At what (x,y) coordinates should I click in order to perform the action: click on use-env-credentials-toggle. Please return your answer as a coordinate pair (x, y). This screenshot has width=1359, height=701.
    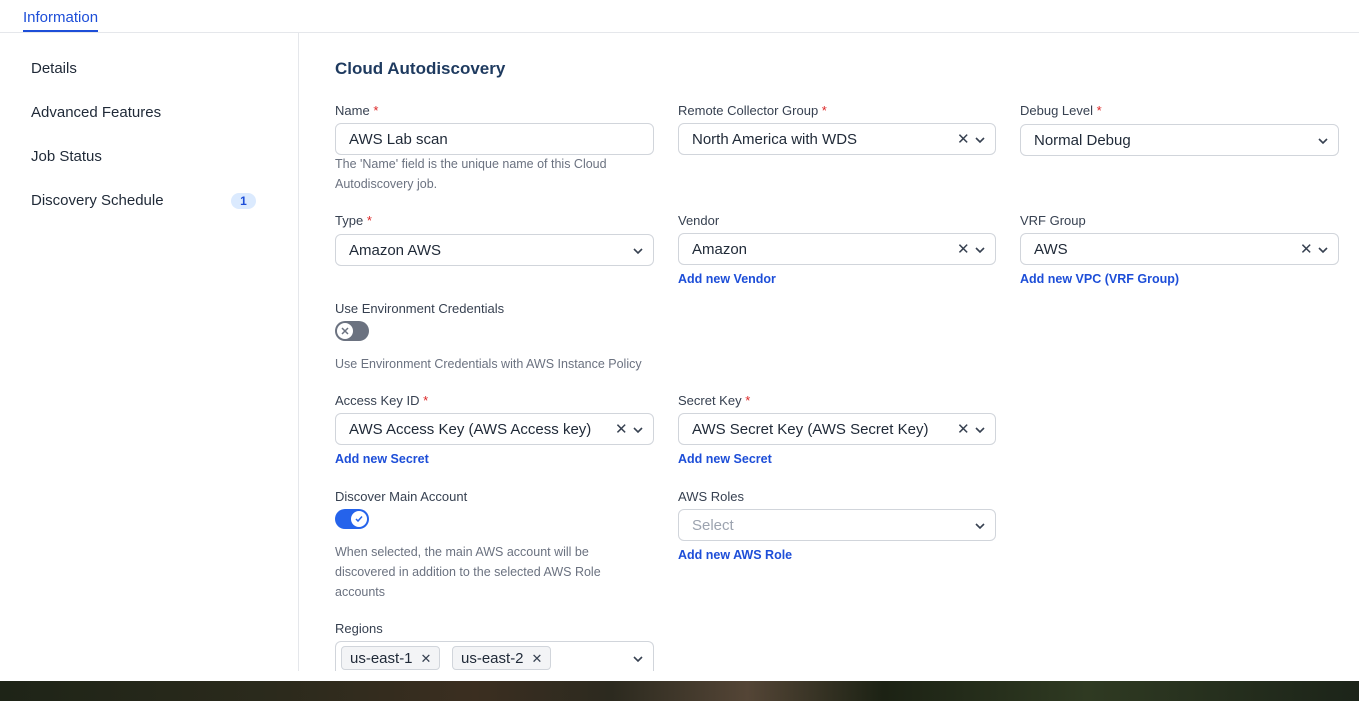
    Looking at the image, I should click on (352, 331).